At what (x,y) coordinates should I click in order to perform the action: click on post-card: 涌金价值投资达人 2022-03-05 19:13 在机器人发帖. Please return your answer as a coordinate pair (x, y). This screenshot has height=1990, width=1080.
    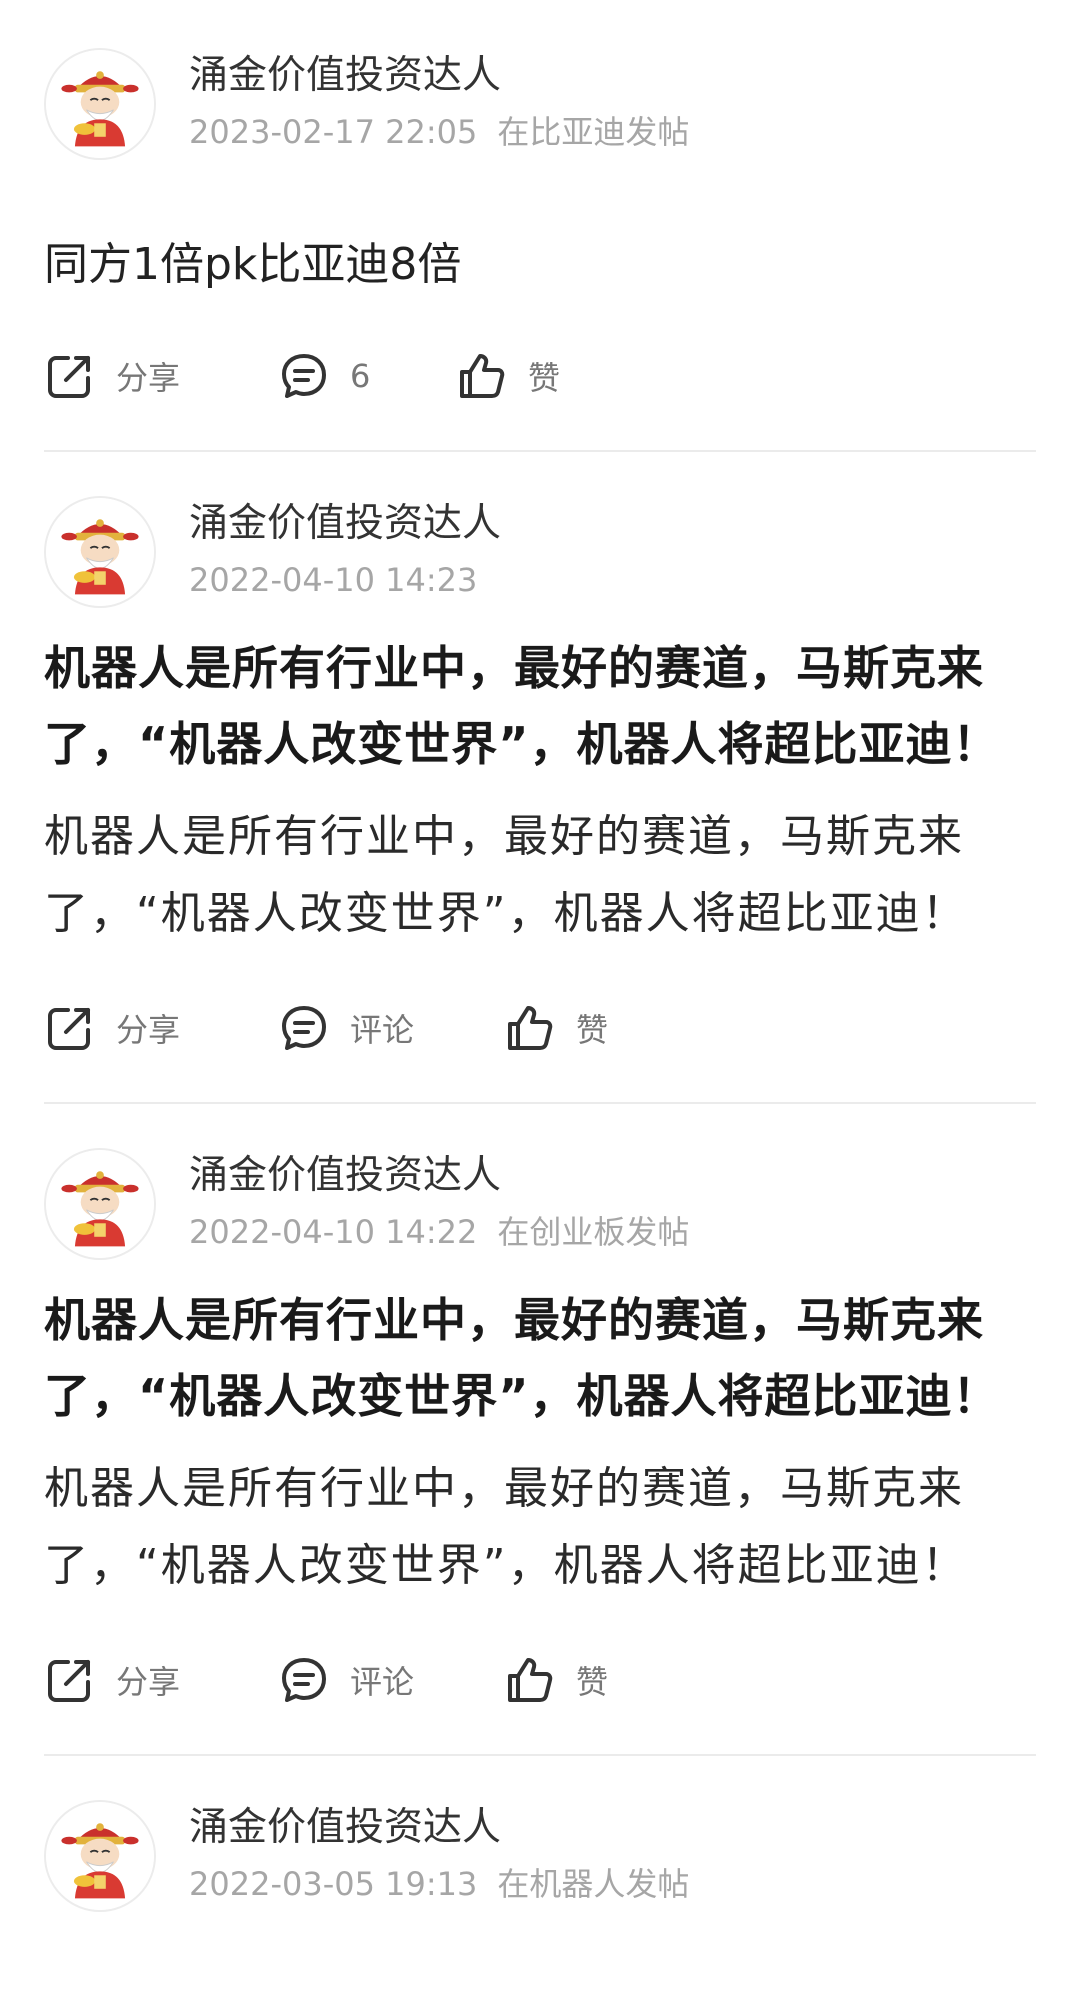
    Looking at the image, I should click on (540, 1838).